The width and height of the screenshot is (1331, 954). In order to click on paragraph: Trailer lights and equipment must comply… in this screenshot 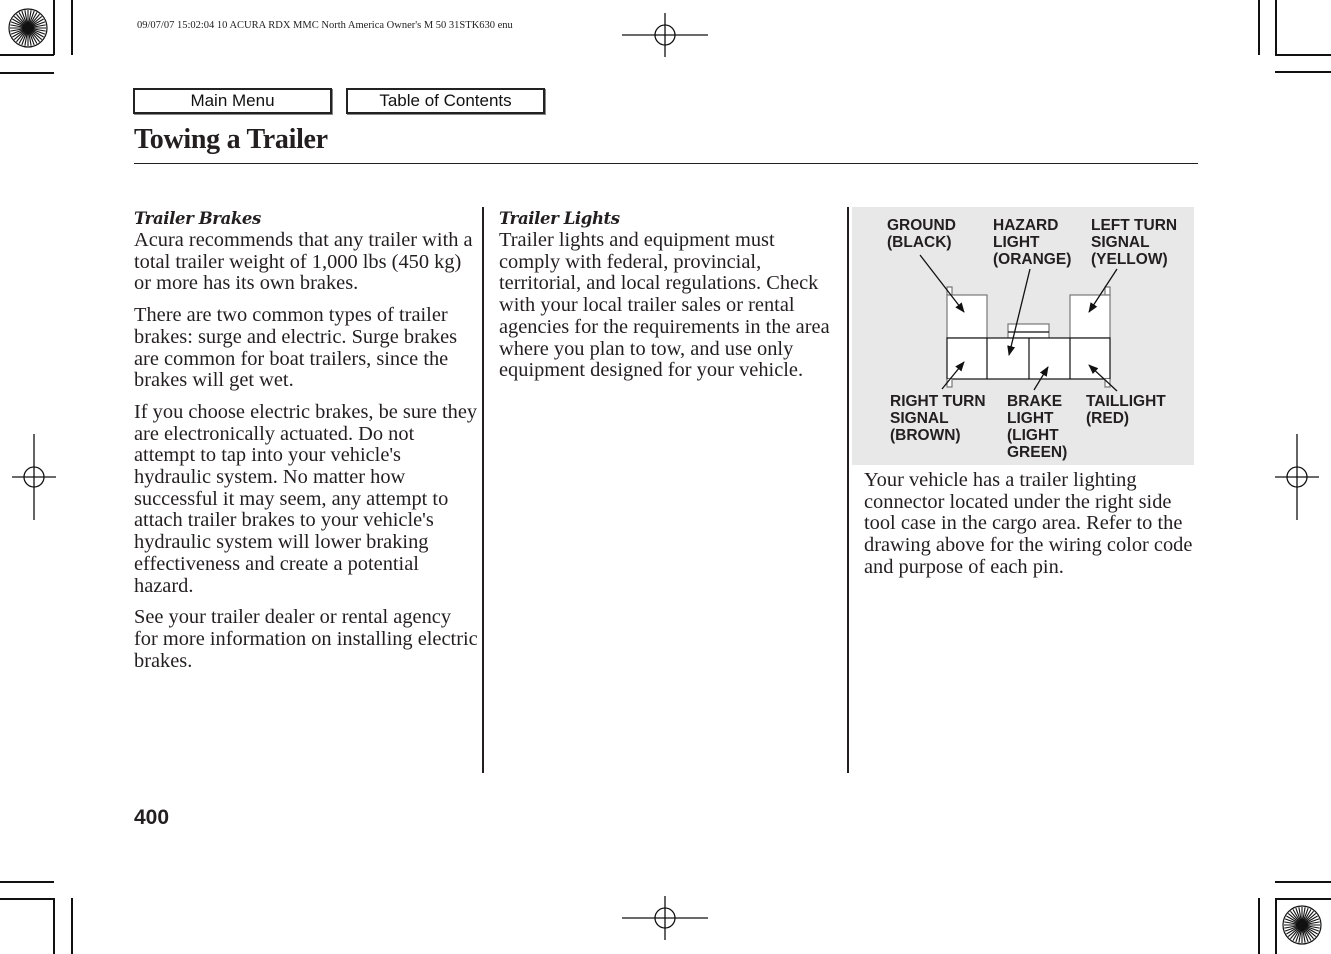, I will do `click(664, 305)`.